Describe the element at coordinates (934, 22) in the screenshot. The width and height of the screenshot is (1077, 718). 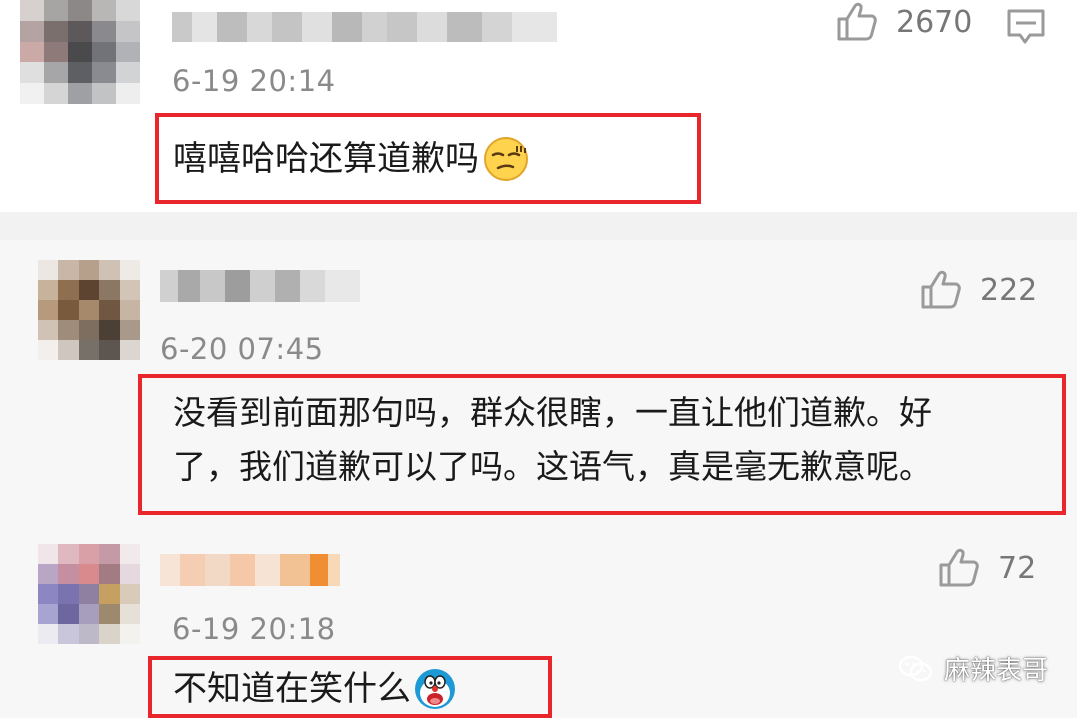
I see `like-count: 2670` at that location.